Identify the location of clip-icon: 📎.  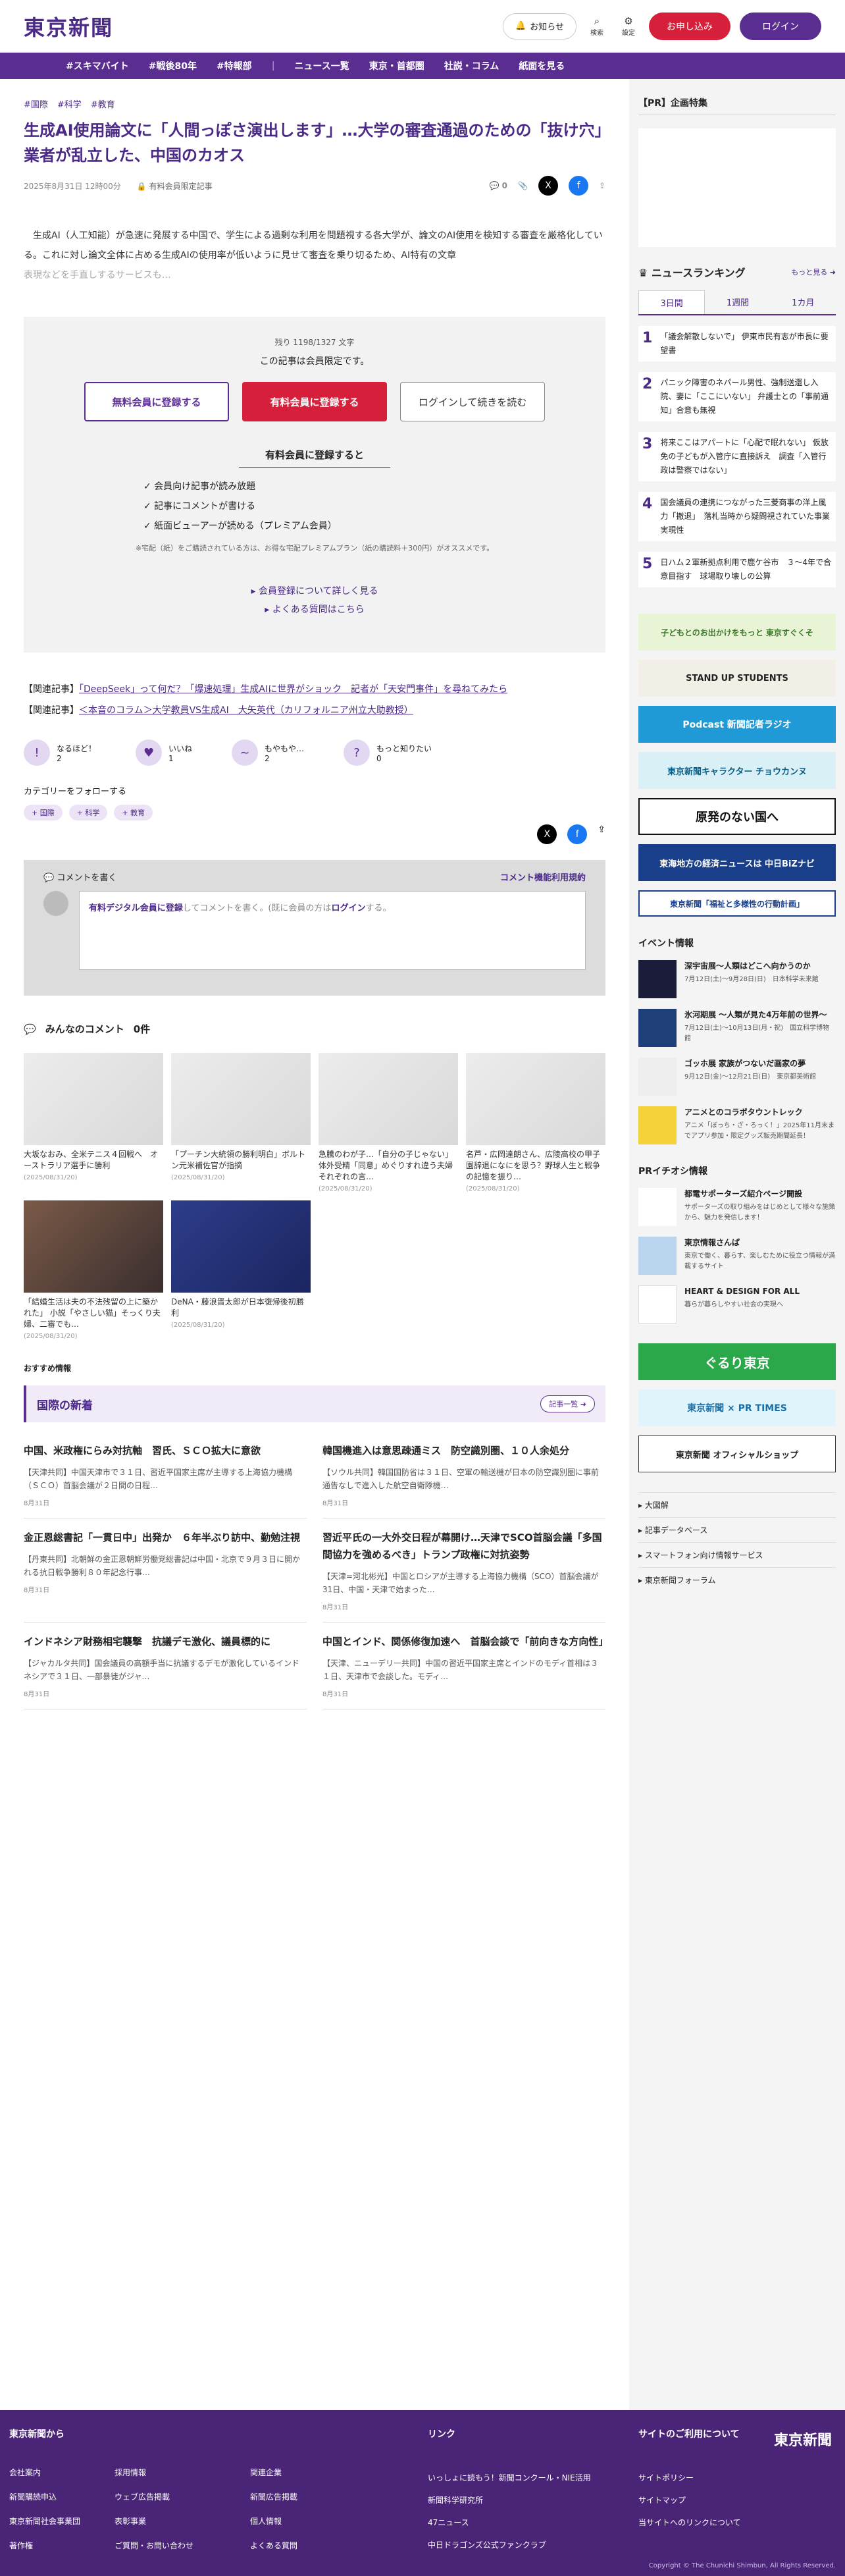
(523, 186).